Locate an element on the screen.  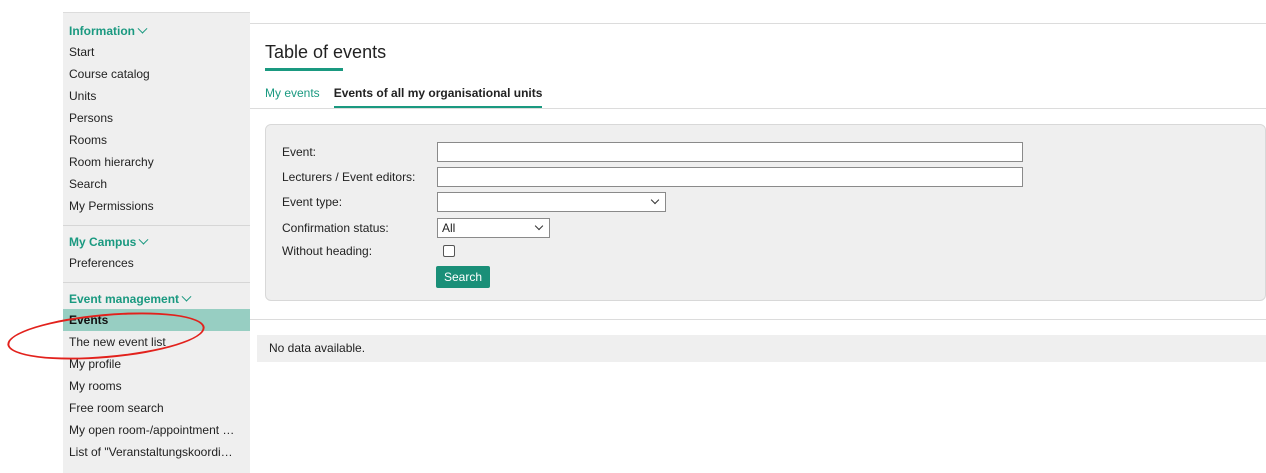
event-type-select is located at coordinates (551, 202).